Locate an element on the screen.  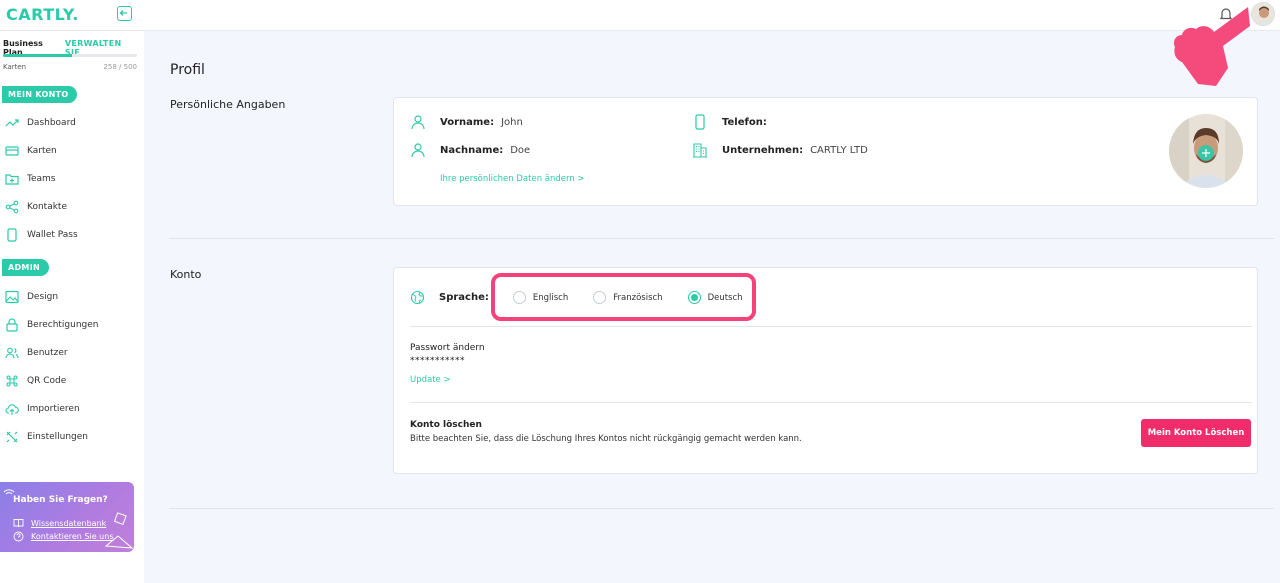
pointing-hand-icon is located at coordinates (1211, 46).